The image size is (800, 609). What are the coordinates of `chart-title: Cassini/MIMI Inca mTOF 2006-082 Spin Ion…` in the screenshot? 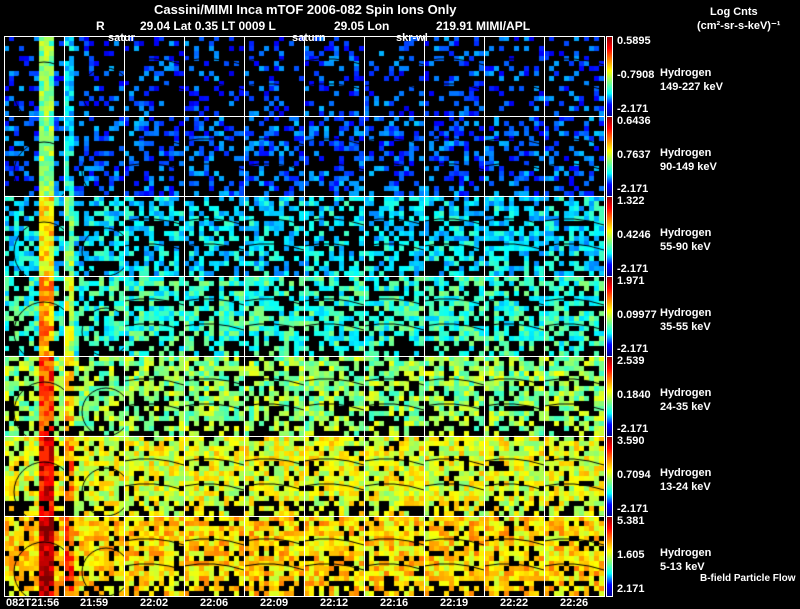 It's located at (305, 9).